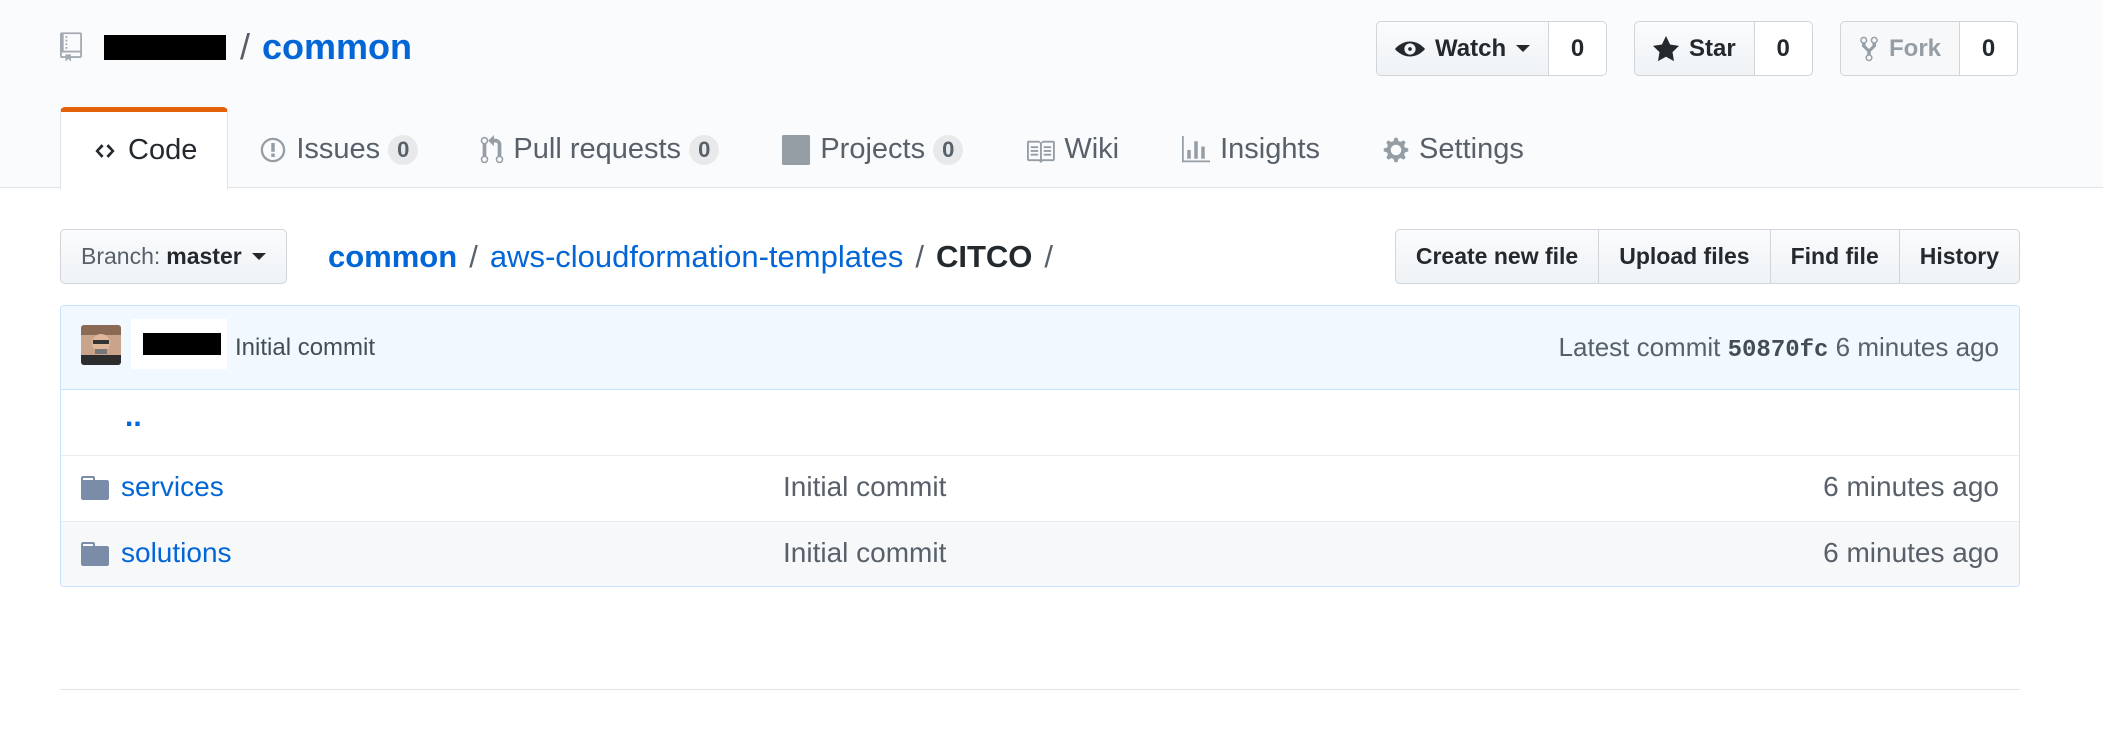 This screenshot has height=733, width=2103. What do you see at coordinates (337, 47) in the screenshot?
I see `repo-name-link: common` at bounding box center [337, 47].